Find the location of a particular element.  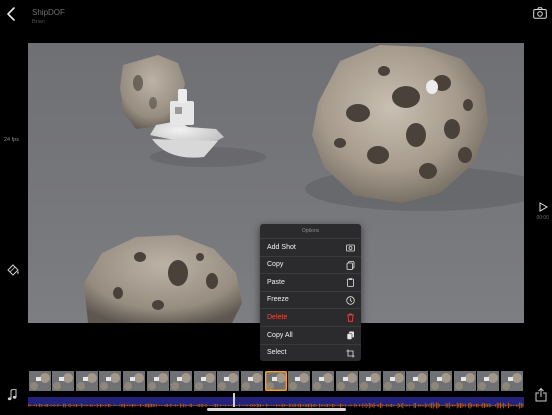

filmstrip-frame-selected is located at coordinates (275, 381).